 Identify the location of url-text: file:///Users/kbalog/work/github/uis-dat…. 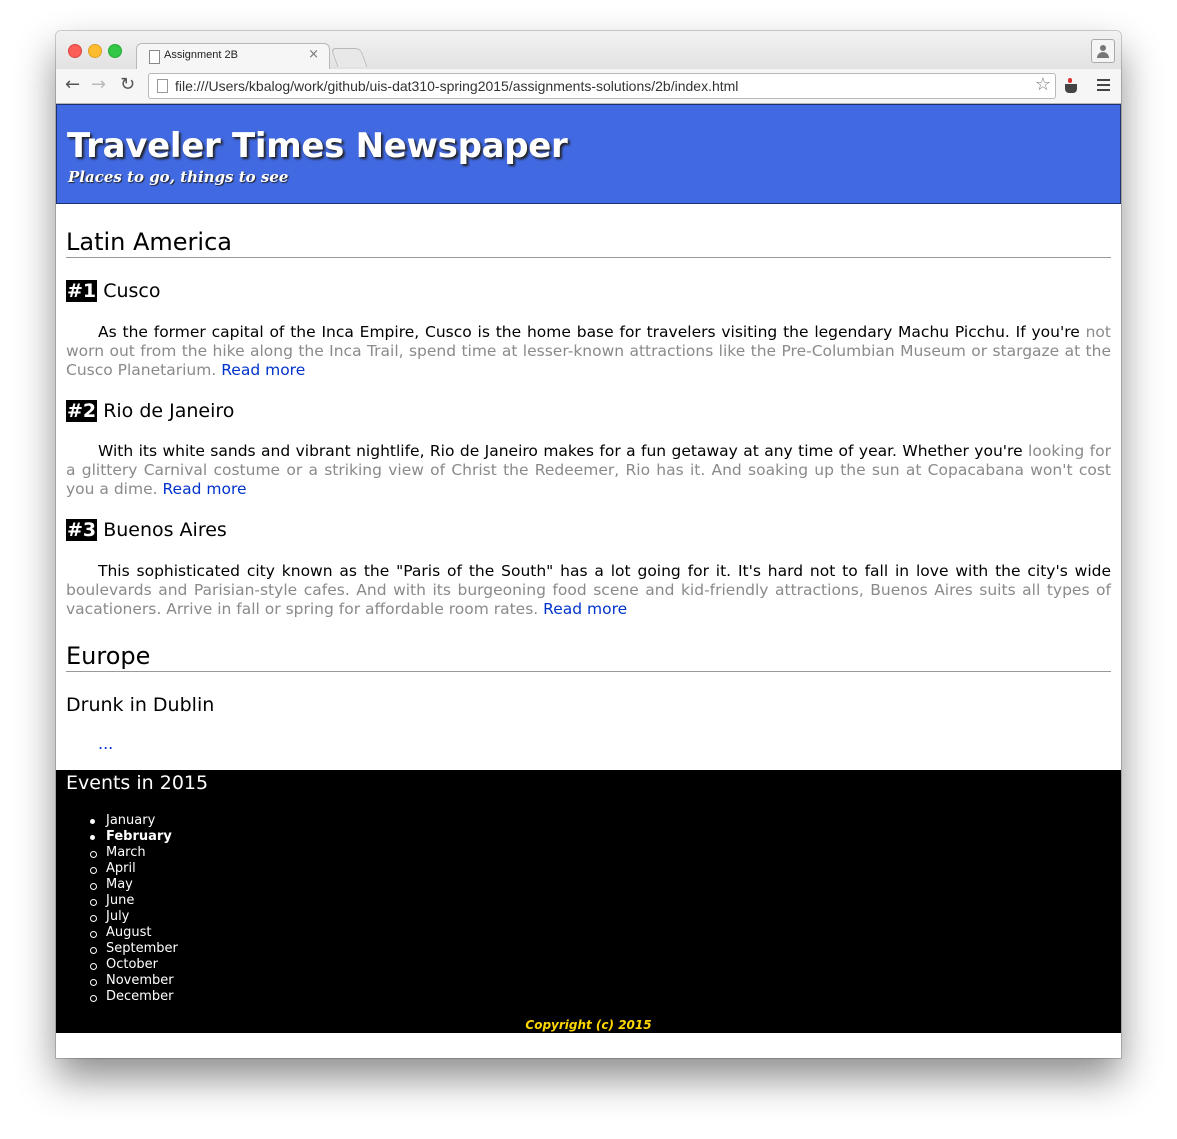
(456, 86).